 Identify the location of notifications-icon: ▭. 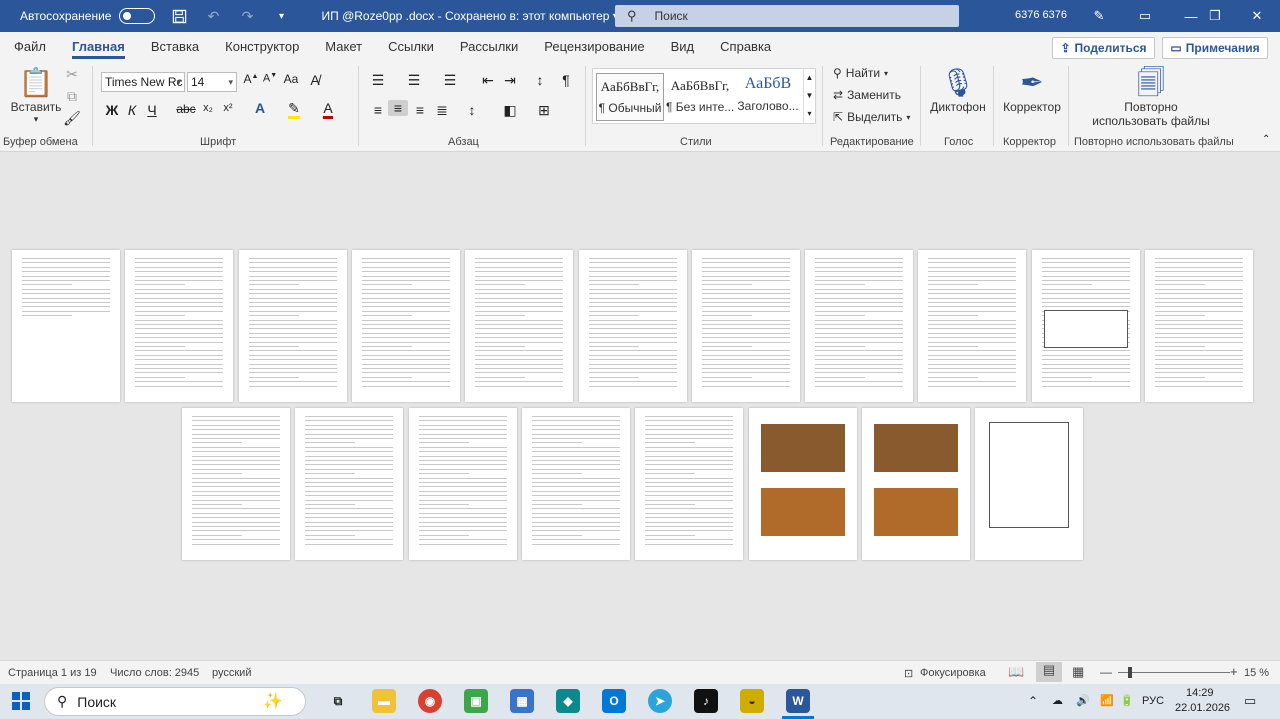
(1250, 701).